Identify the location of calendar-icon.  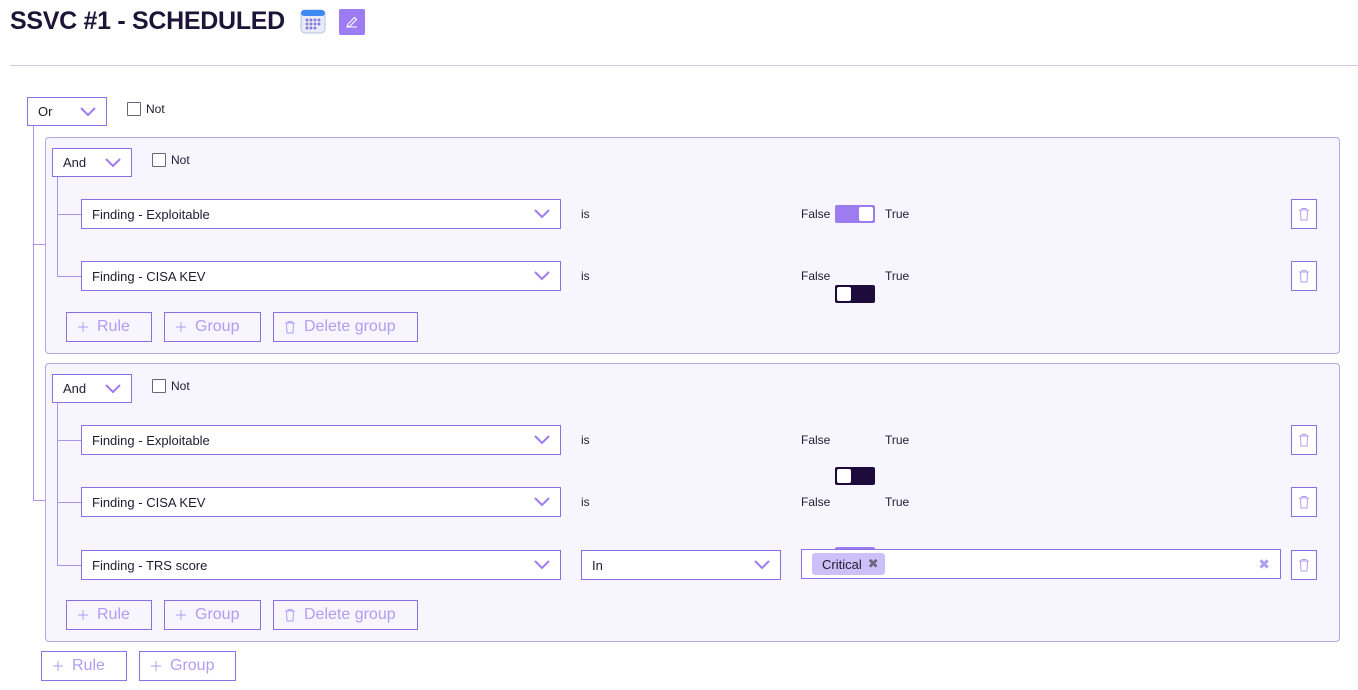
(313, 21).